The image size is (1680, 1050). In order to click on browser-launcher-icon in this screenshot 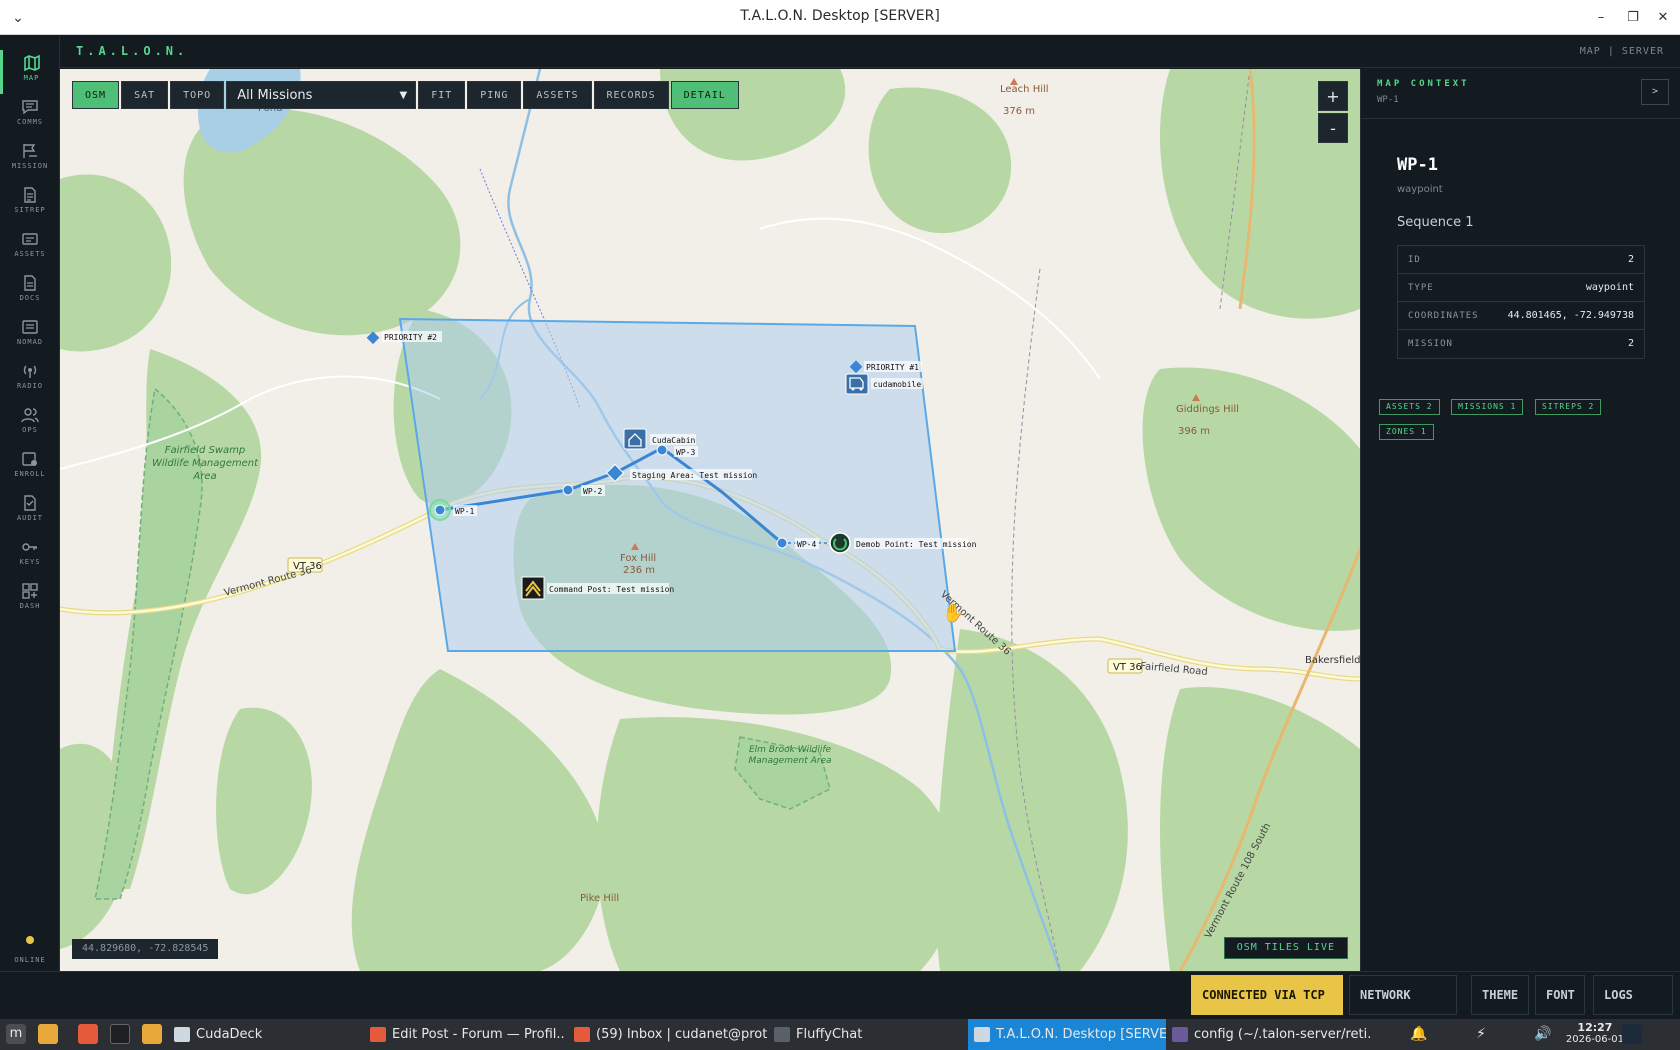, I will do `click(88, 1034)`.